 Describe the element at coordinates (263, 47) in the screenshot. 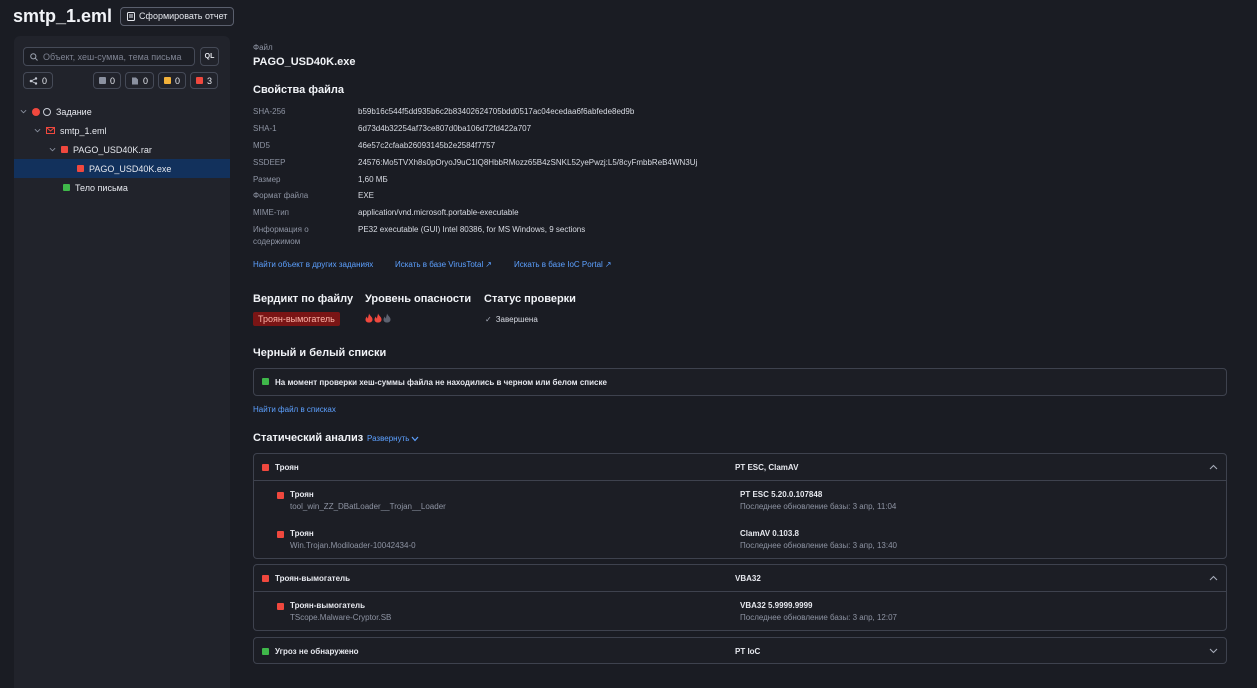

I see `file-label: Файл` at that location.